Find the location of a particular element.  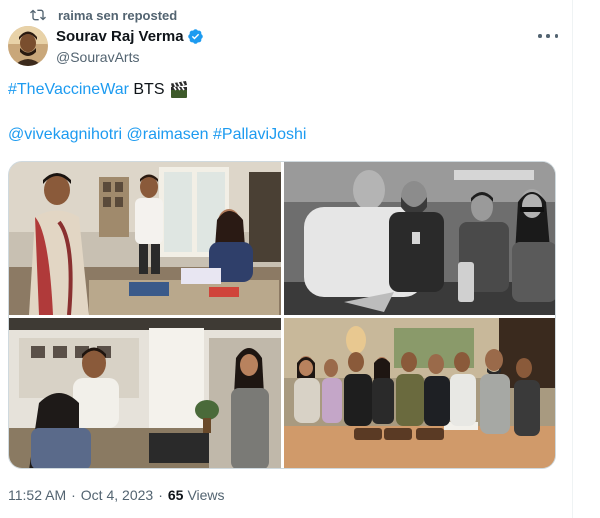

hashtag-link: #TheVaccineWar is located at coordinates (68, 90).